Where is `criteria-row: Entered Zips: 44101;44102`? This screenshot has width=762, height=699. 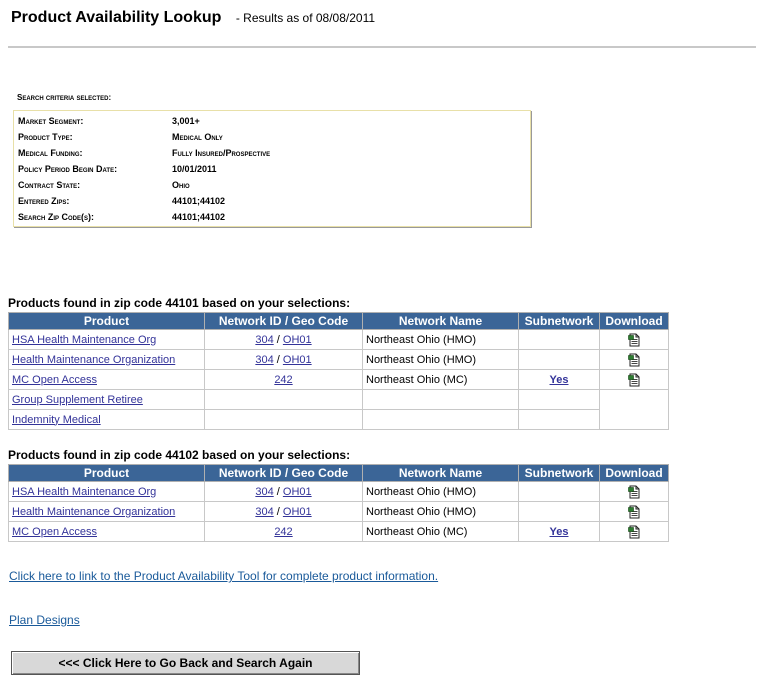 criteria-row: Entered Zips: 44101;44102 is located at coordinates (144, 201).